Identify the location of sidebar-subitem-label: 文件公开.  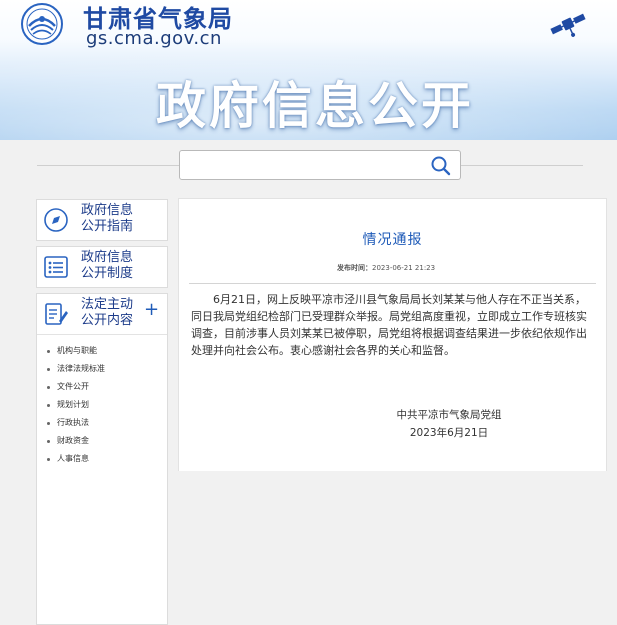
(73, 386).